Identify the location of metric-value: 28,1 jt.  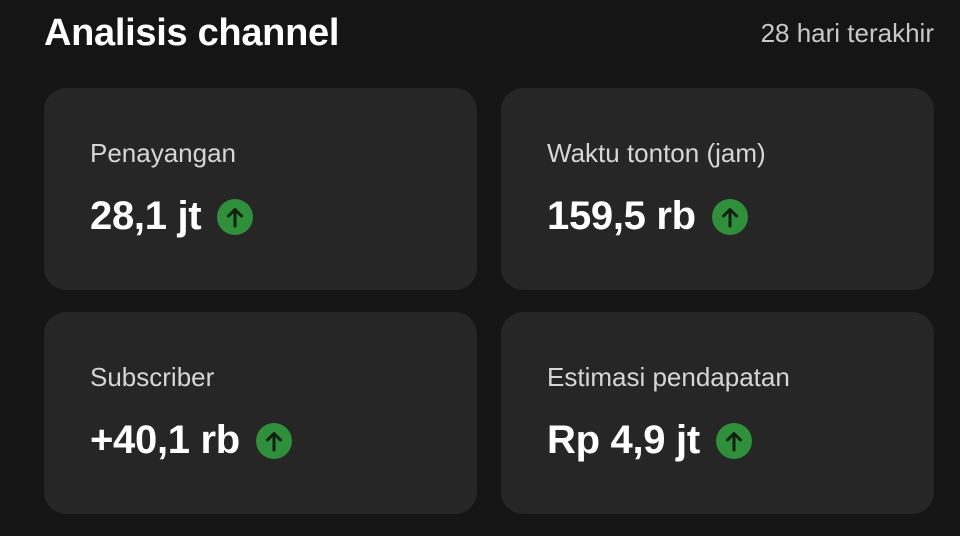
(146, 216).